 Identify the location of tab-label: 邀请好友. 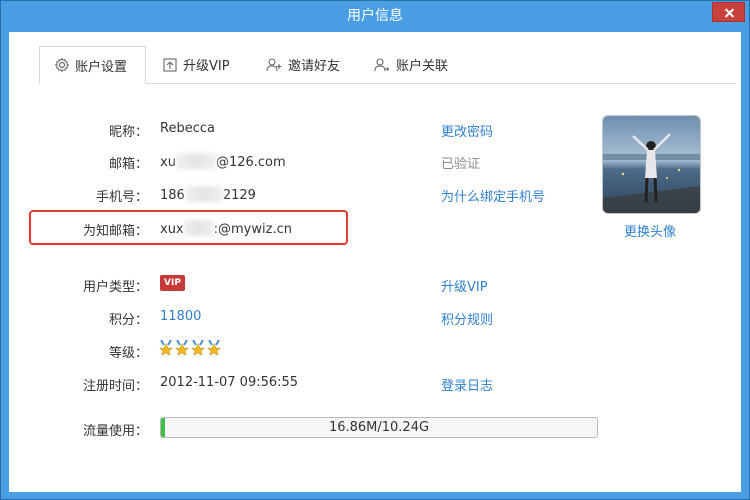
(314, 66).